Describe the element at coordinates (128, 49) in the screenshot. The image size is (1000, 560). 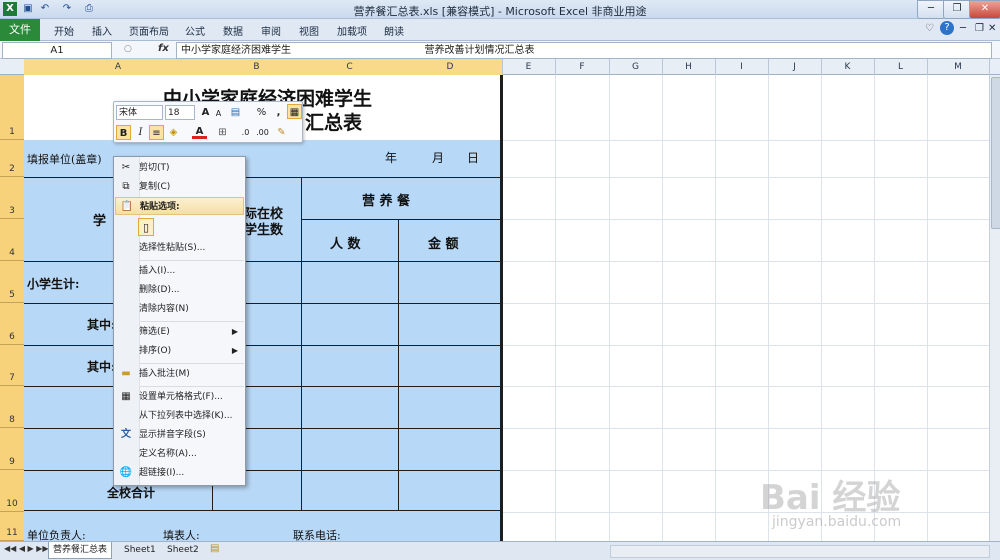
I see `formula-circle-icon: ○` at that location.